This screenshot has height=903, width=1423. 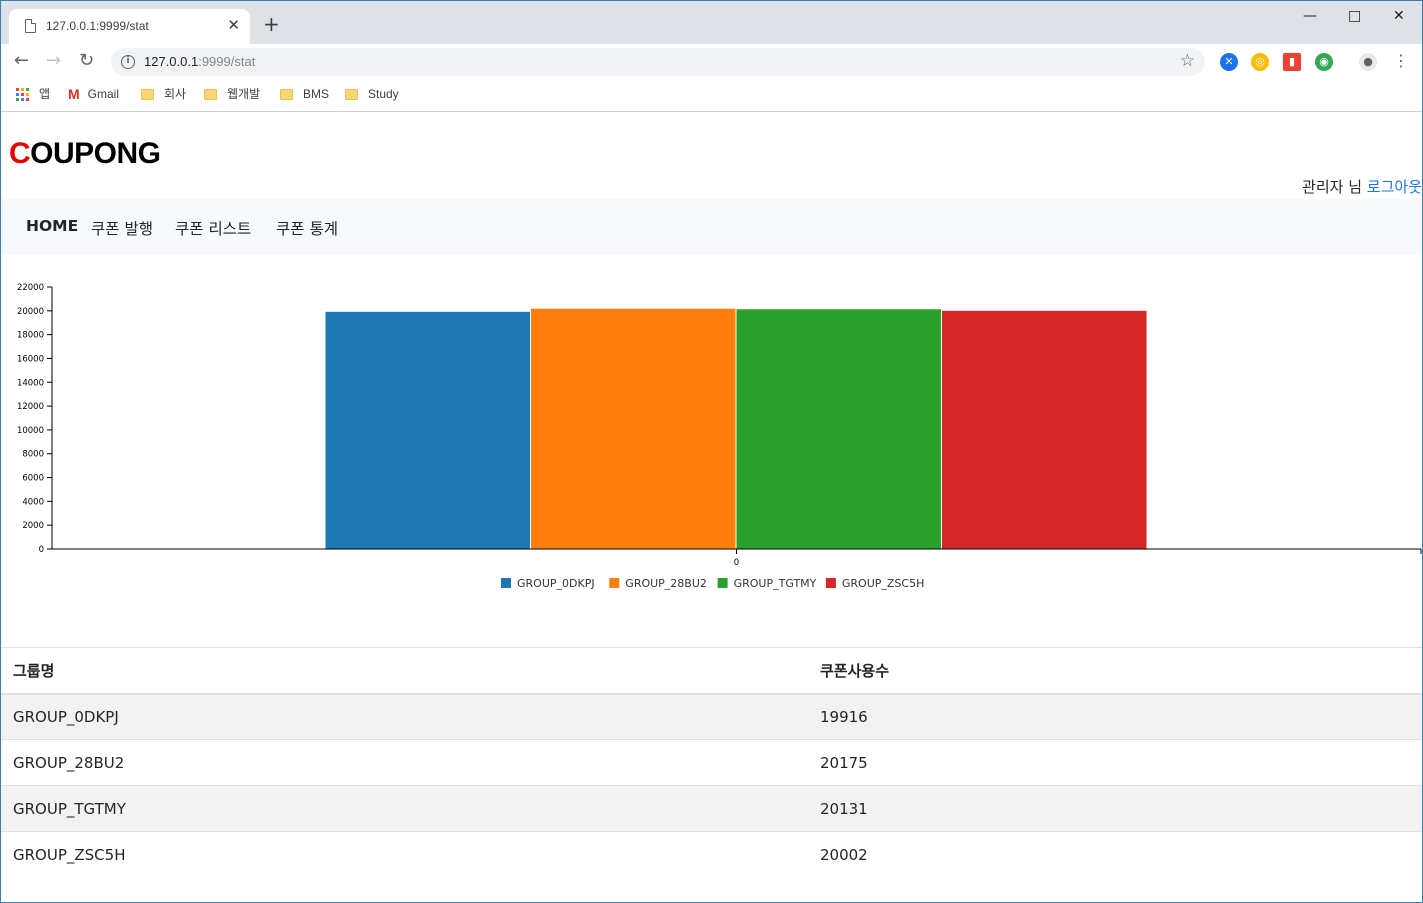 I want to click on y-tick-label: 2000, so click(x=33, y=526).